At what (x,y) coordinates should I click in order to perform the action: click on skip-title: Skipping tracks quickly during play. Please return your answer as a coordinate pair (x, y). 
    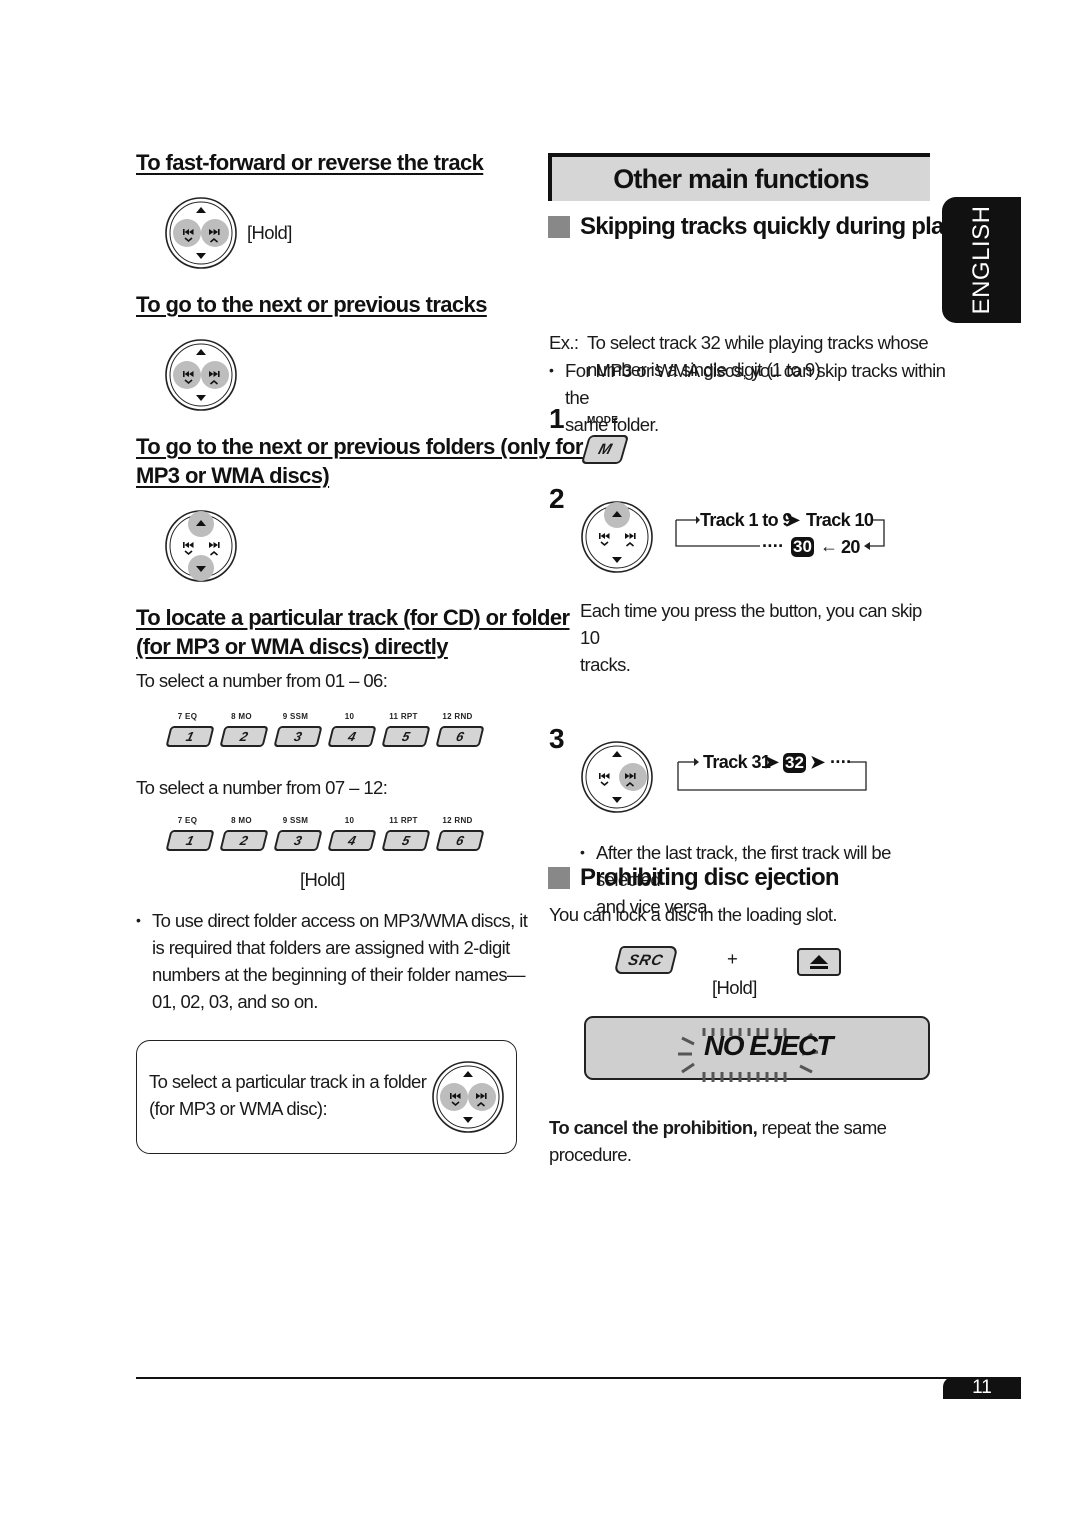
    Looking at the image, I should click on (768, 226).